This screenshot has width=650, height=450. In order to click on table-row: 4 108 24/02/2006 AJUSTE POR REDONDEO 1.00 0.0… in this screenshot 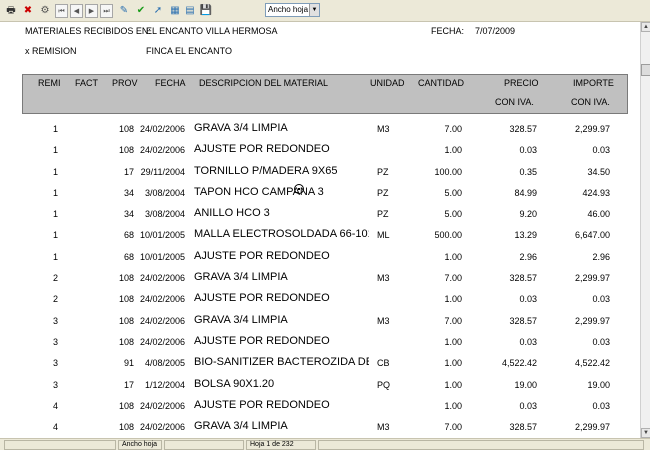, I will do `click(320, 403)`.